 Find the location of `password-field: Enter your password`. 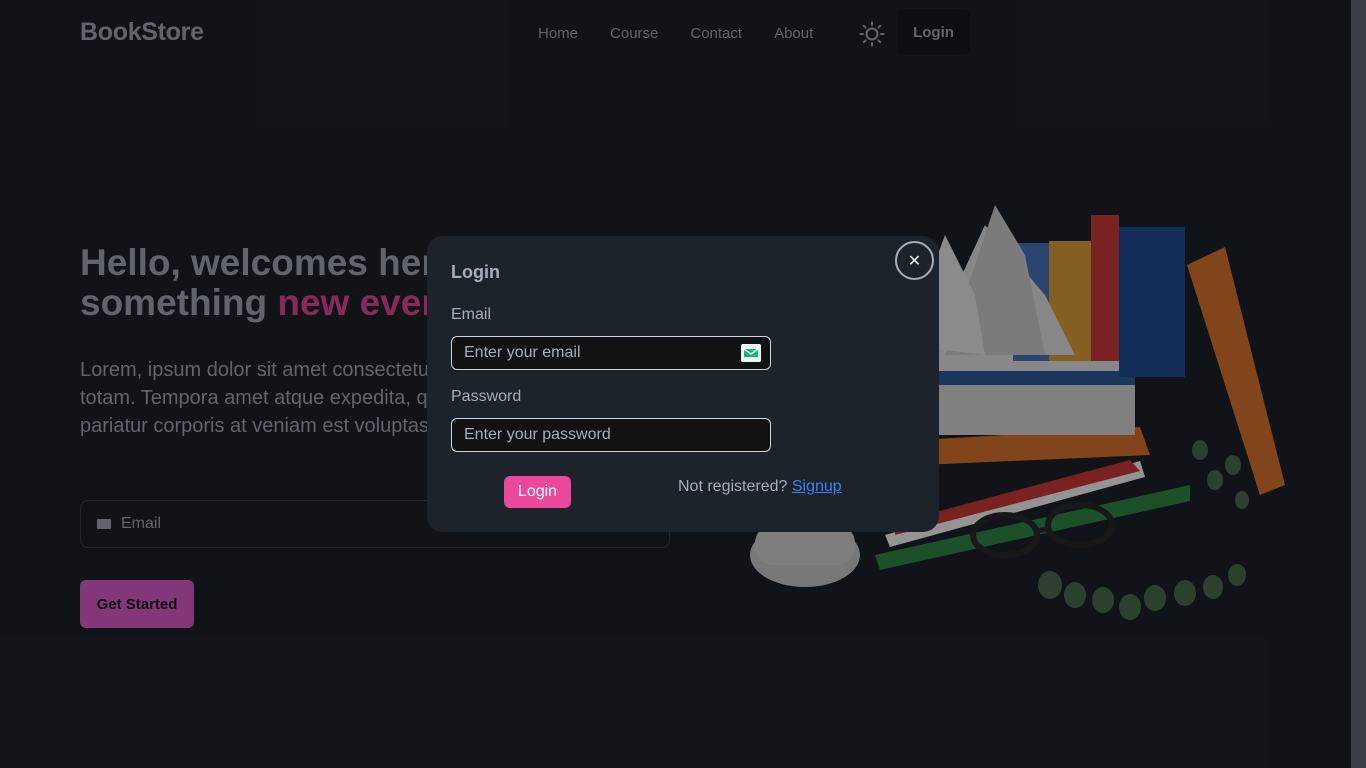

password-field: Enter your password is located at coordinates (611, 435).